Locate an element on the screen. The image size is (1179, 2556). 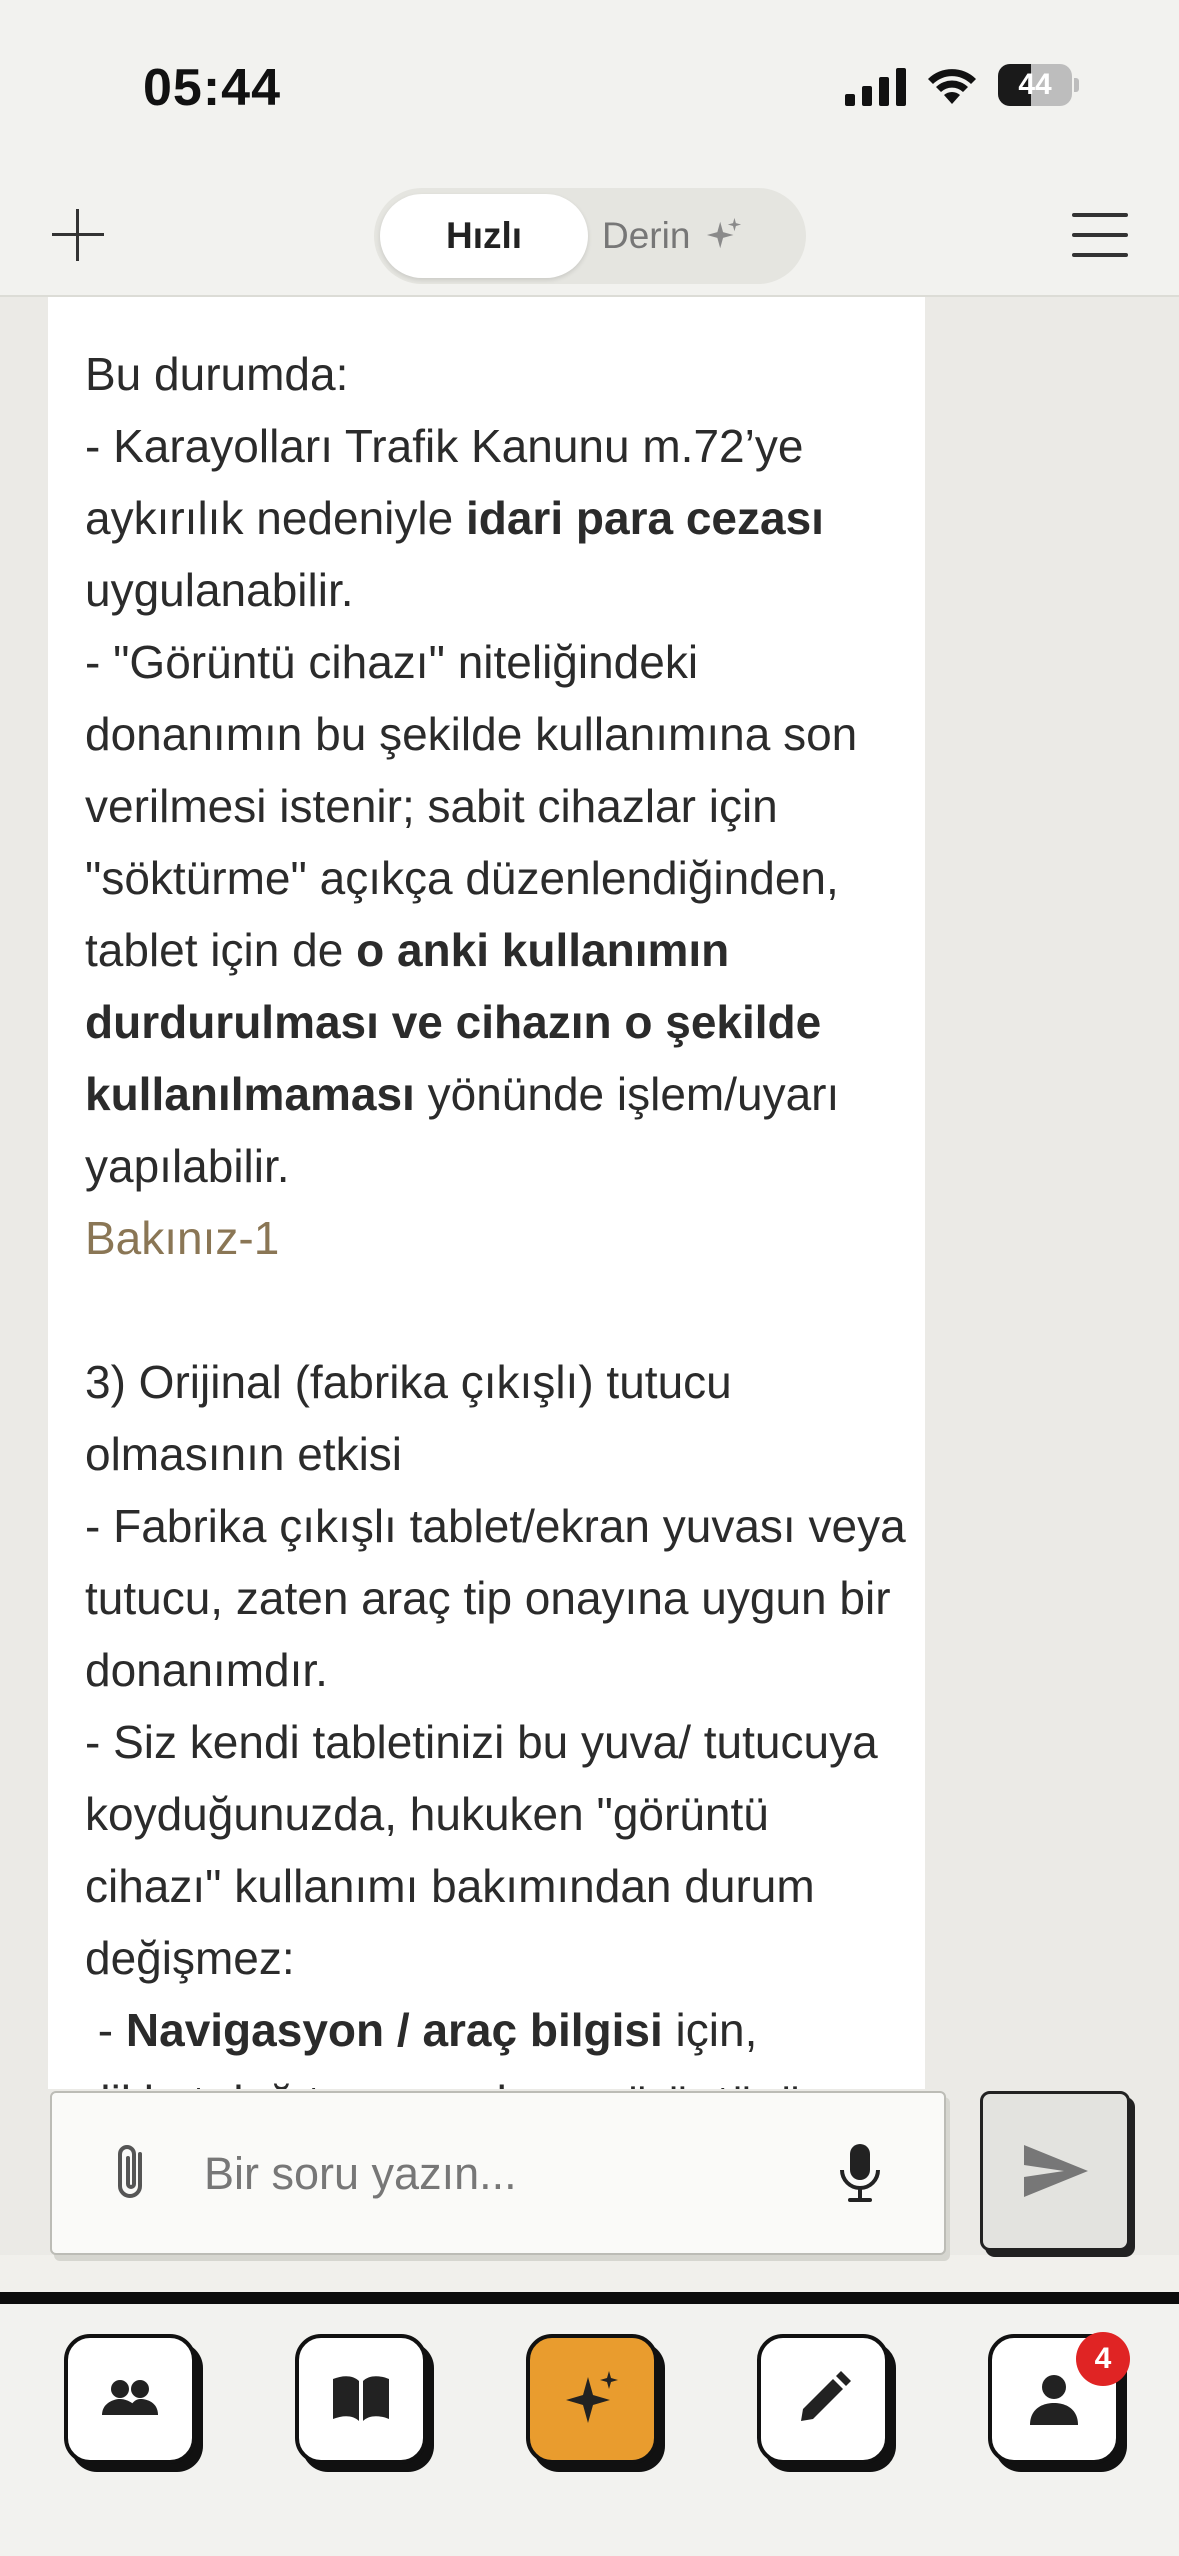
bold-text: Navigasyon / araç bilgisi is located at coordinates (394, 2030).